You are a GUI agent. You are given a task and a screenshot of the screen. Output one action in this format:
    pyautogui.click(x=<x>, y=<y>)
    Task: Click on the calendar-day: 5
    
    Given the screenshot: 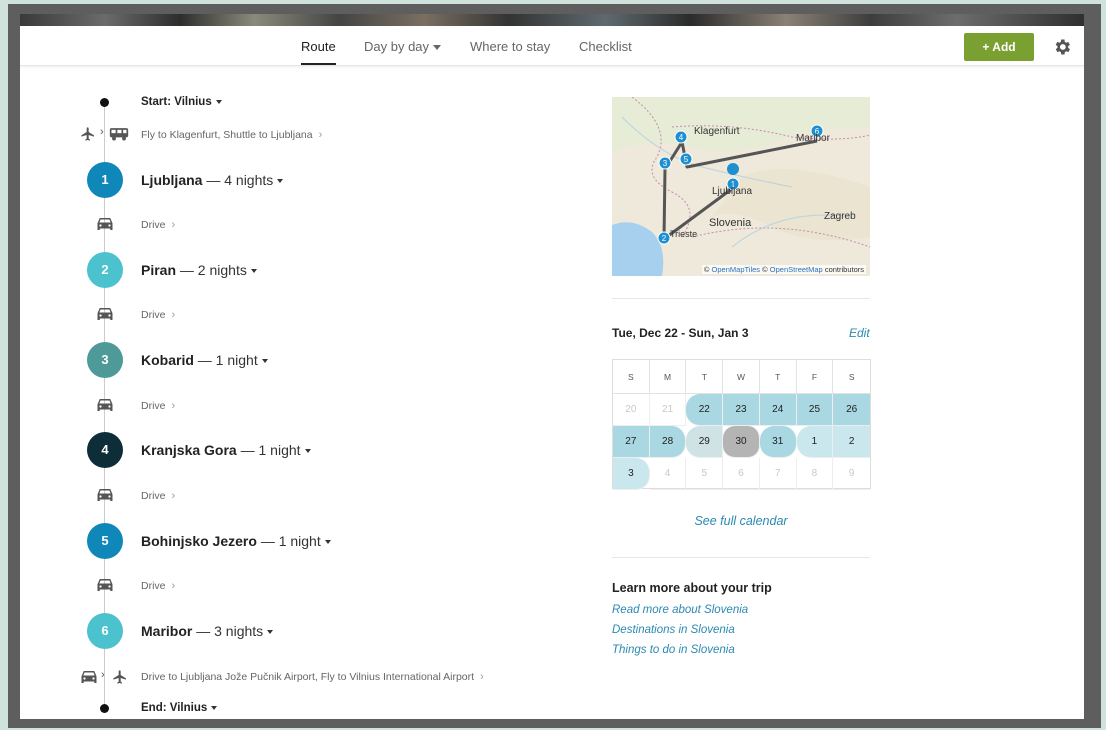 What is the action you would take?
    pyautogui.click(x=705, y=474)
    